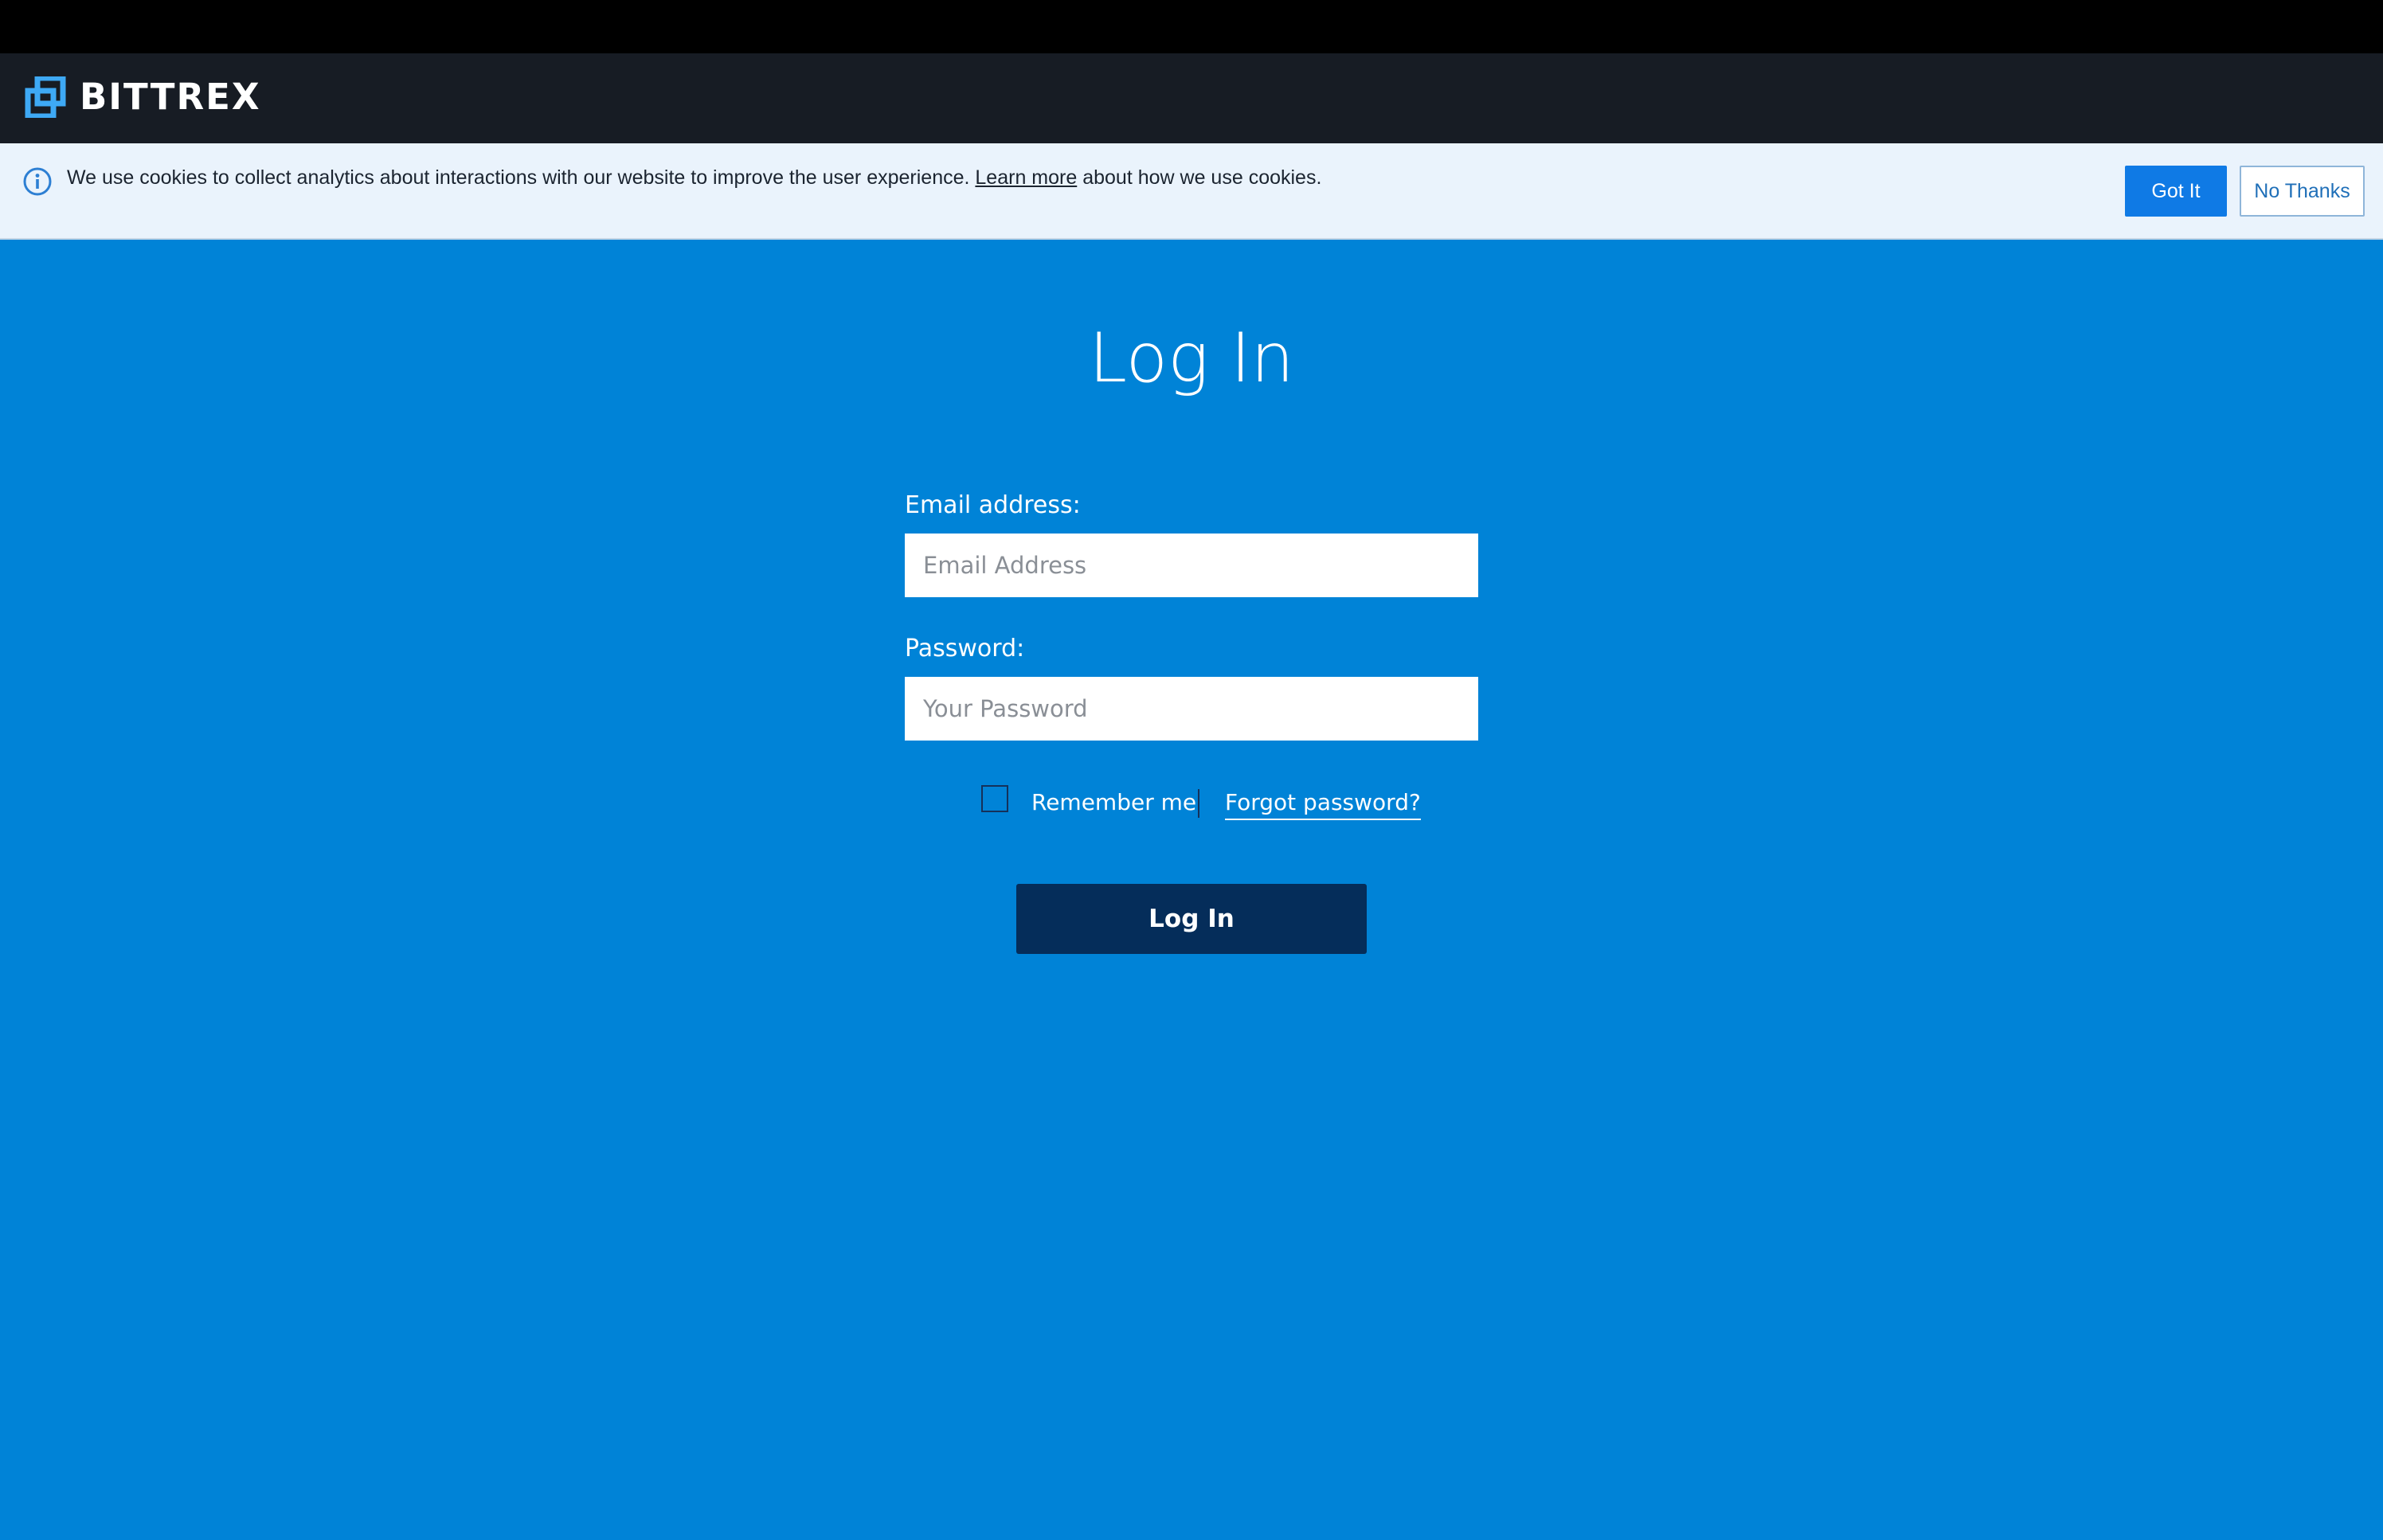 The width and height of the screenshot is (2383, 1540). Describe the element at coordinates (2302, 191) in the screenshot. I see `no-thanks-button: No Thanks` at that location.